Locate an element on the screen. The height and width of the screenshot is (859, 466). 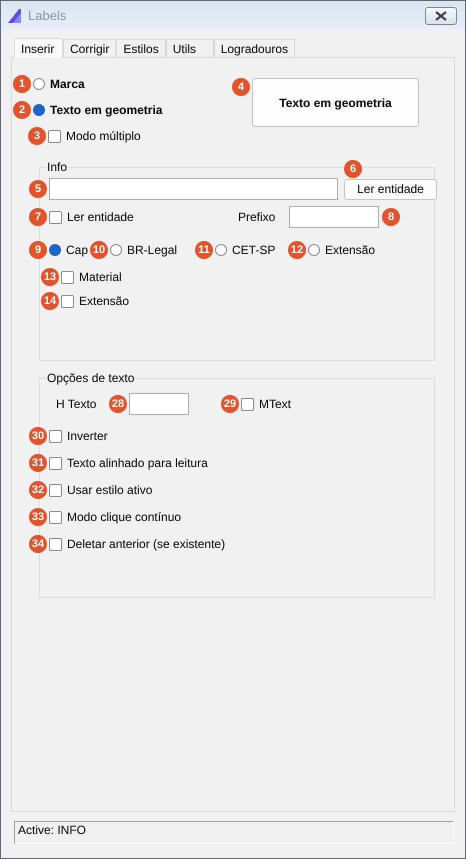
callout-number: 14 is located at coordinates (50, 301).